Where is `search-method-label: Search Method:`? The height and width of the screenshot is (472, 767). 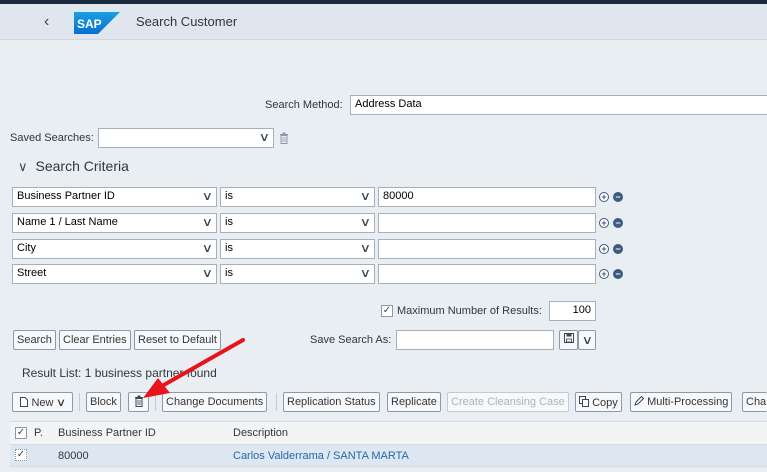 search-method-label: Search Method: is located at coordinates (304, 105).